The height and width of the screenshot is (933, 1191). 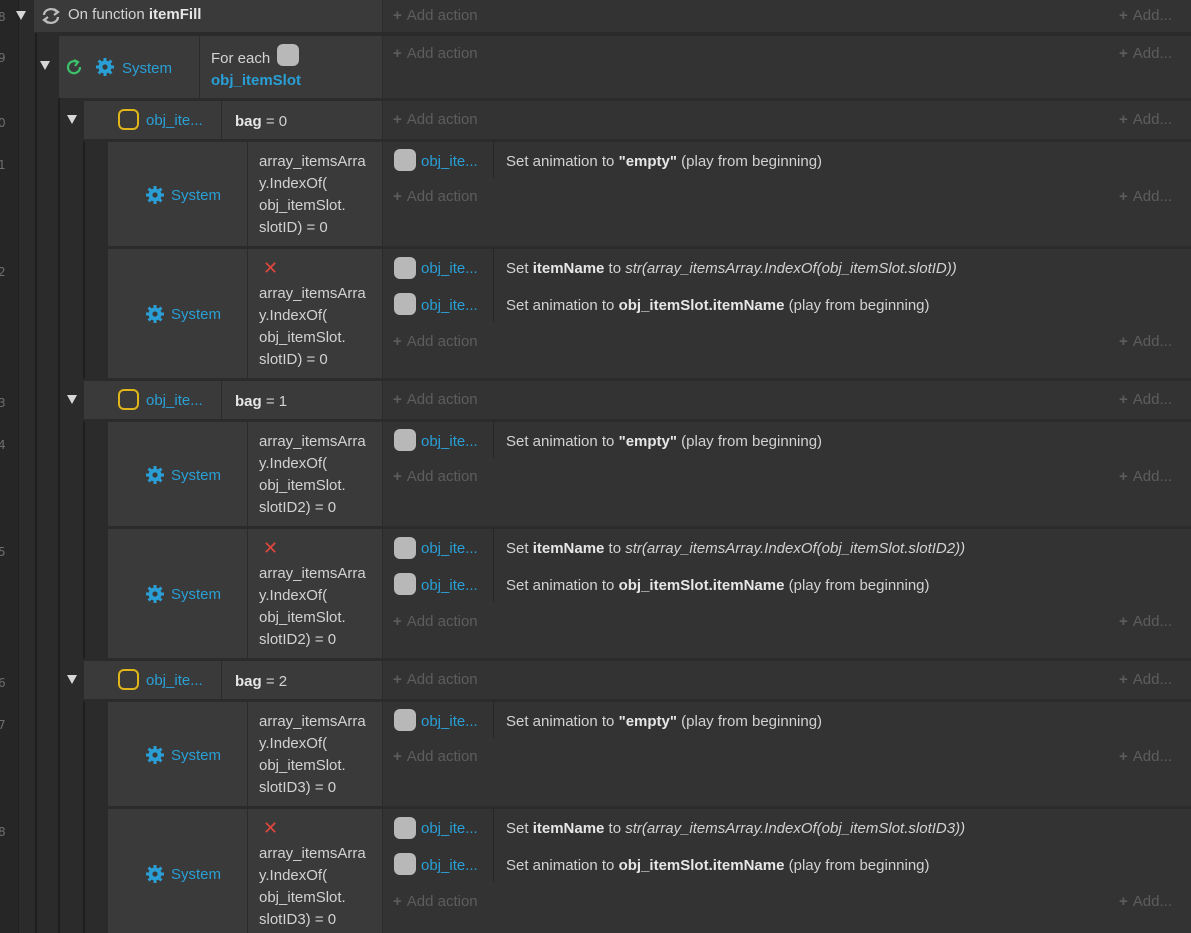 I want to click on for-each-system-block: System, so click(x=129, y=67).